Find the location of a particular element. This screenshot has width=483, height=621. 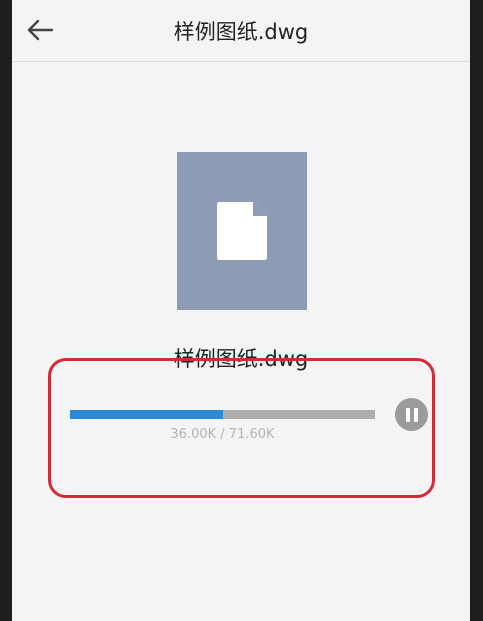

arrow-left-icon is located at coordinates (40, 30).